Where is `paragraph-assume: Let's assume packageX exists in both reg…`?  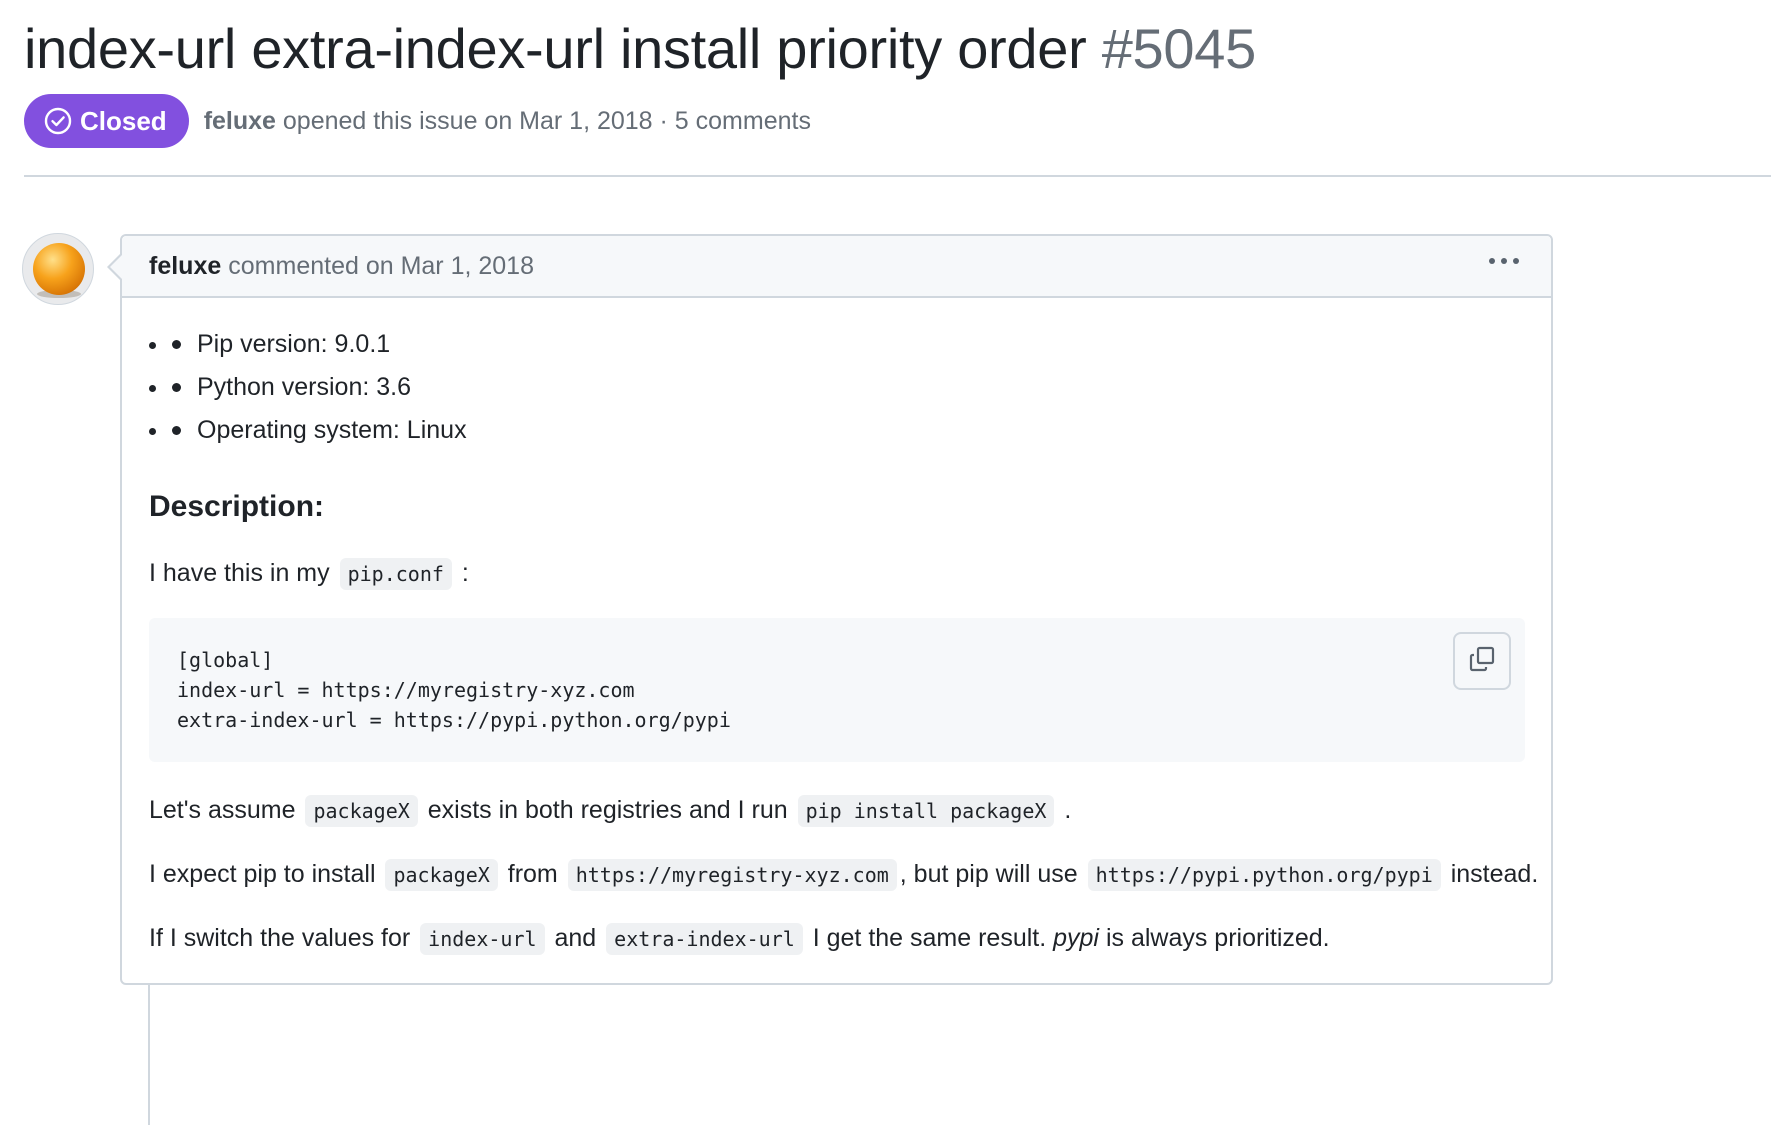 paragraph-assume: Let's assume packageX exists in both reg… is located at coordinates (610, 810).